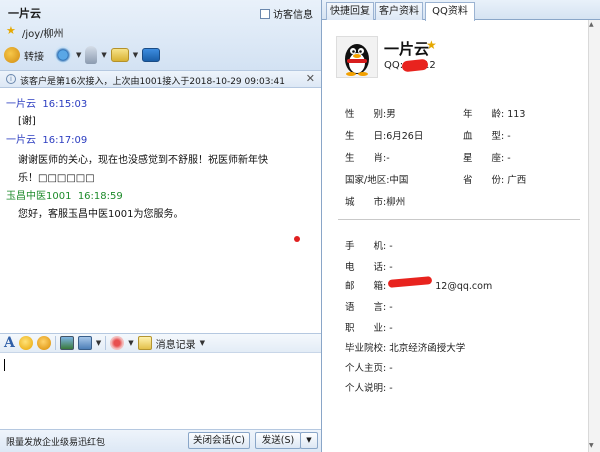  What do you see at coordinates (350, 11) in the screenshot?
I see `tab-quick-reply: 快捷回复` at bounding box center [350, 11].